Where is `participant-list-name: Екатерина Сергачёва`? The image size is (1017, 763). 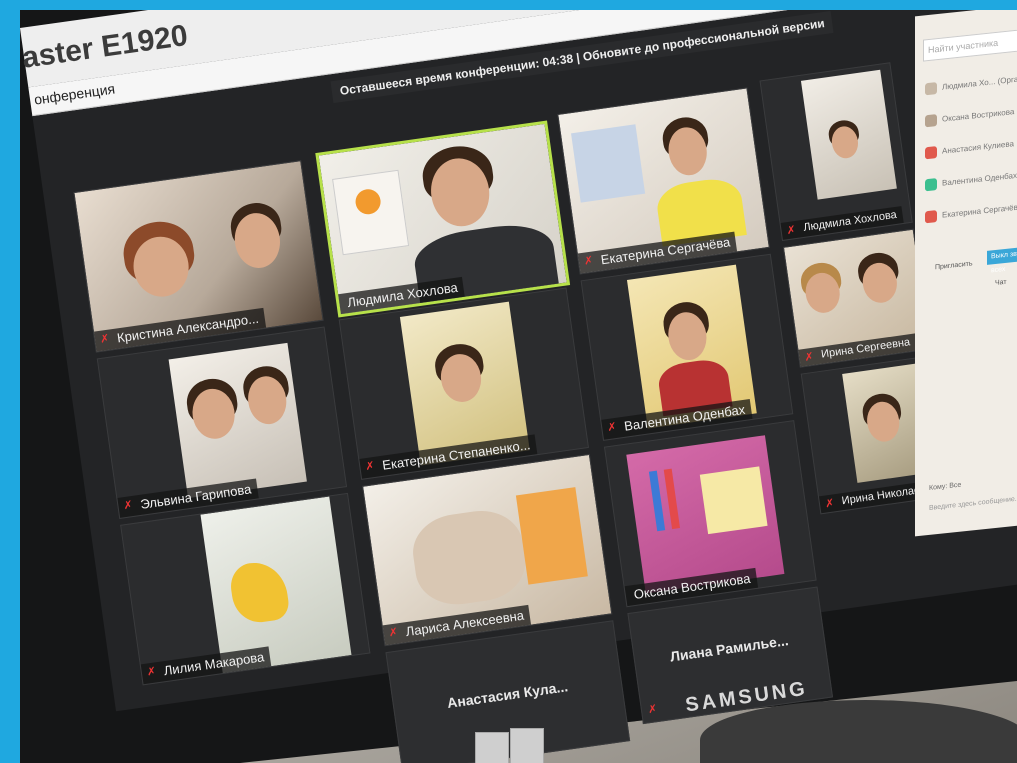 participant-list-name: Екатерина Сергачёва is located at coordinates (979, 211).